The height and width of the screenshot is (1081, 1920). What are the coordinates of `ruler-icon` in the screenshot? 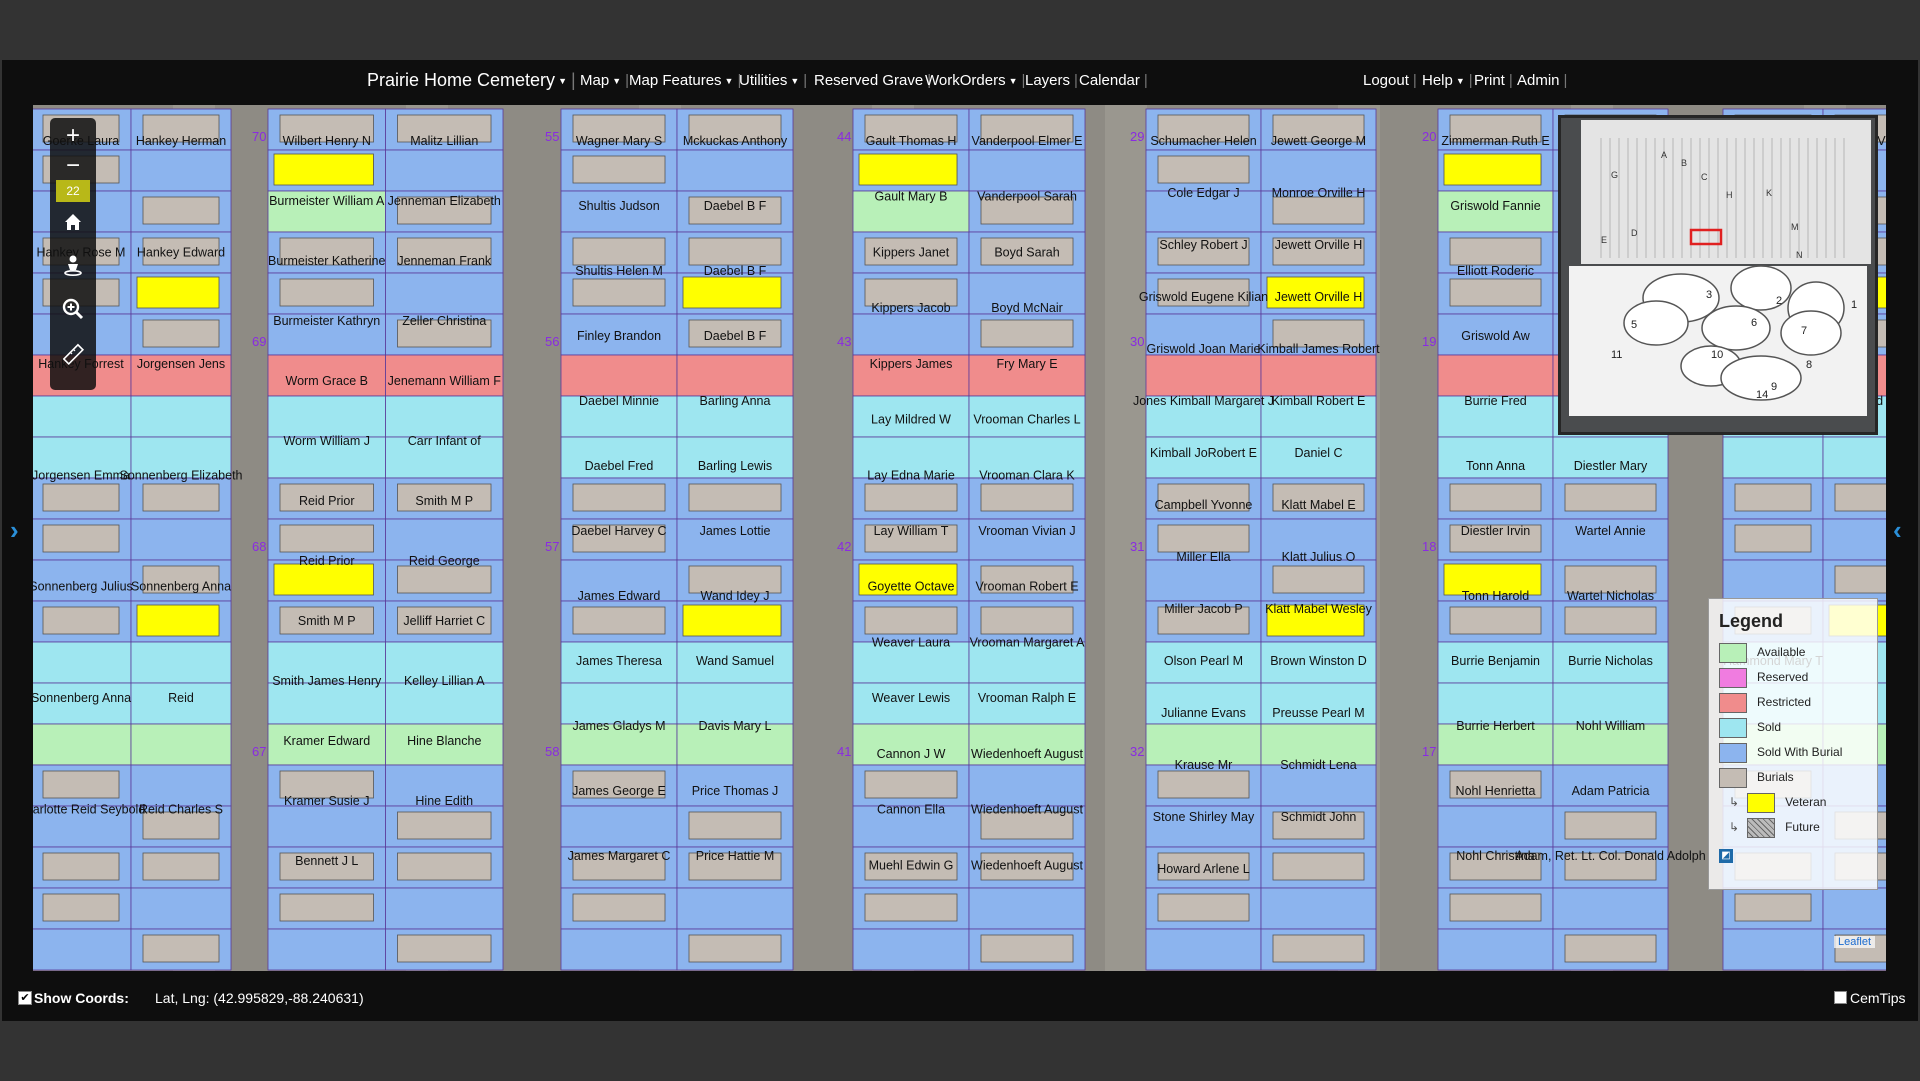 It's located at (73, 357).